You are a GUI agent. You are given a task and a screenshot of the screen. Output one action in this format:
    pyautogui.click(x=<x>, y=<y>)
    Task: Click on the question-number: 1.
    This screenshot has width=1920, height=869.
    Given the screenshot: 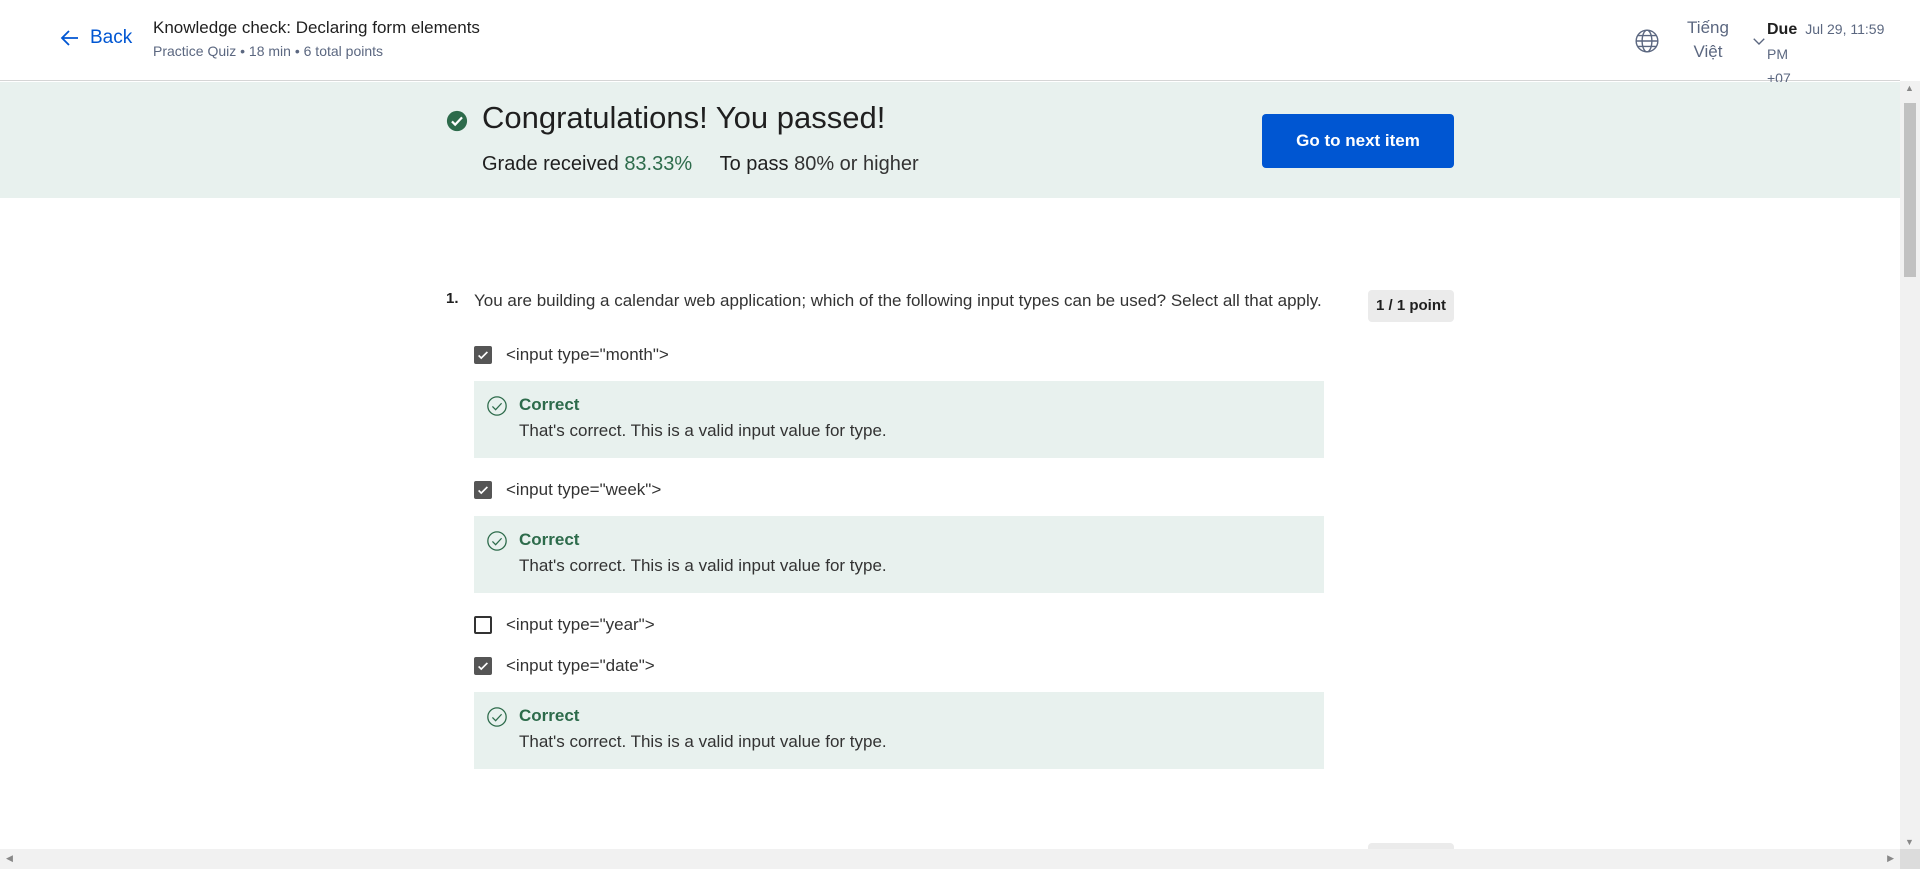 What is the action you would take?
    pyautogui.click(x=452, y=298)
    